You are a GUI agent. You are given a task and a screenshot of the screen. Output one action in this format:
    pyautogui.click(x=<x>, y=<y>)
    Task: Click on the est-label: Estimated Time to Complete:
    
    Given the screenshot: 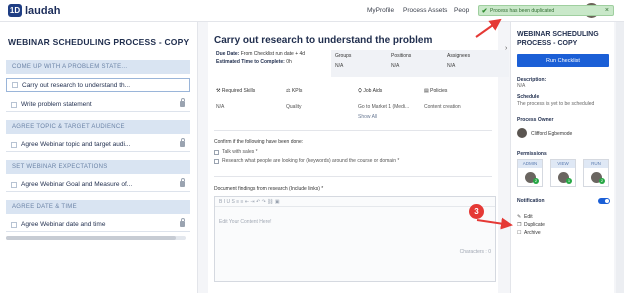 What is the action you would take?
    pyautogui.click(x=250, y=62)
    